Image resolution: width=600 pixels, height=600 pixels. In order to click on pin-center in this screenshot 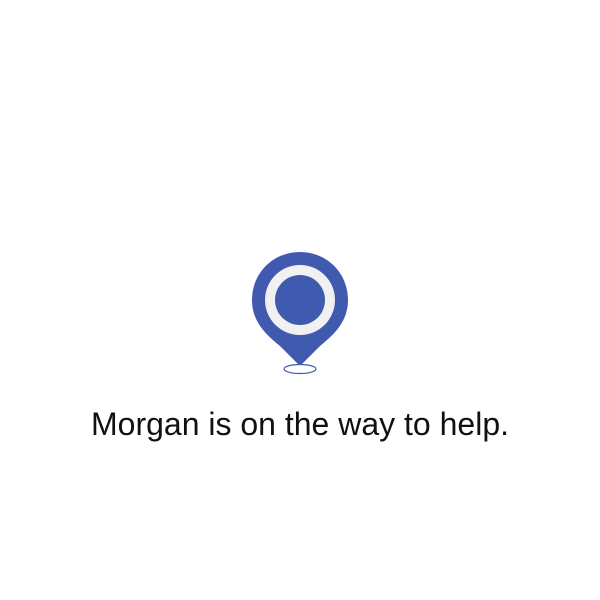, I will do `click(300, 300)`.